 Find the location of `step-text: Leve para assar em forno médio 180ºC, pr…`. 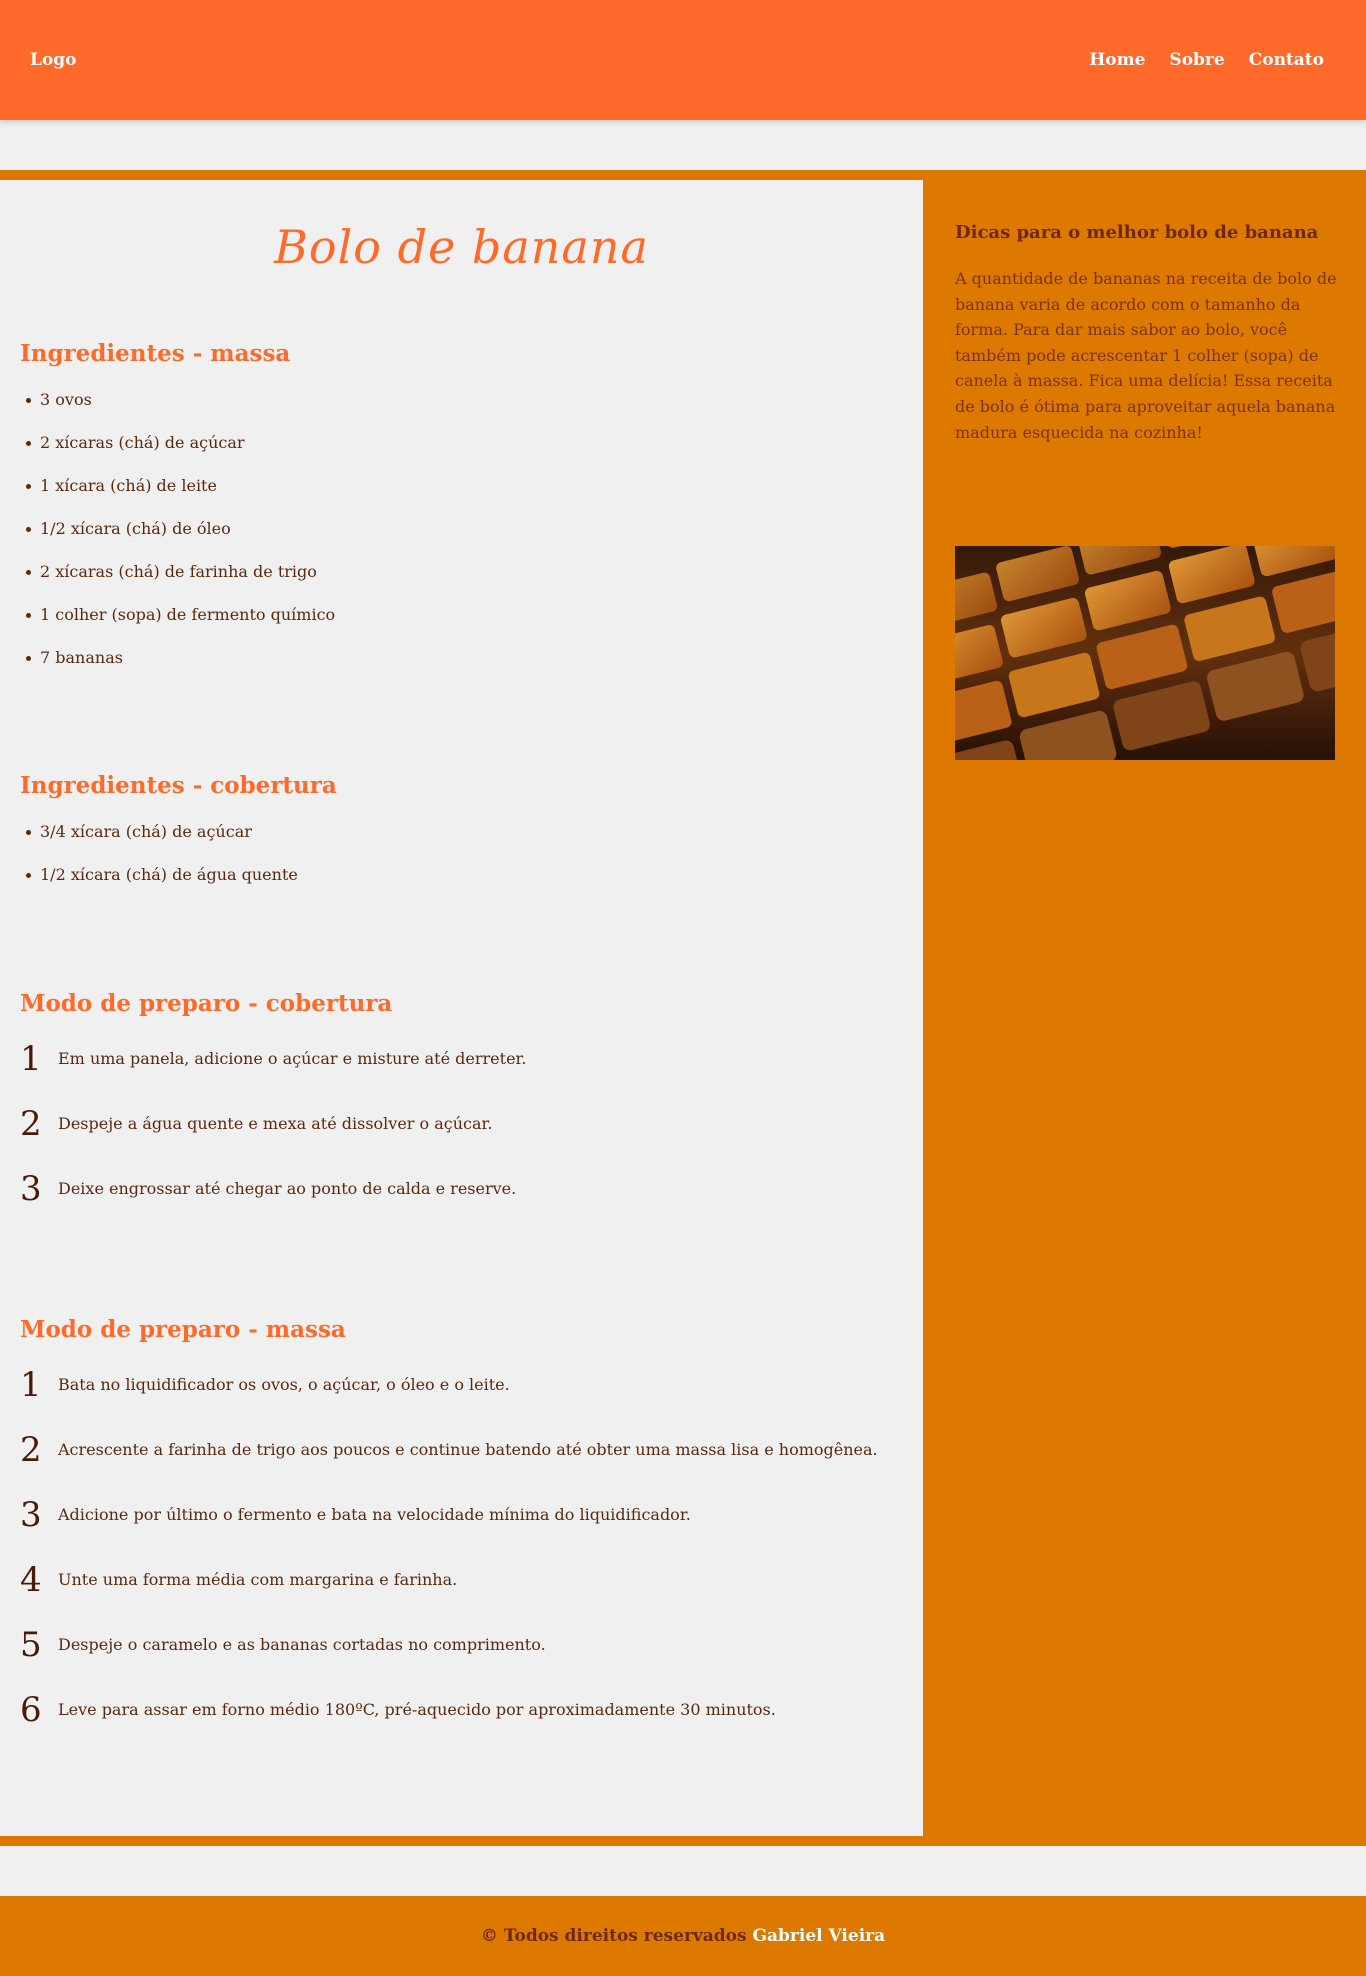

step-text: Leve para assar em forno médio 180ºC, pr… is located at coordinates (417, 1709).